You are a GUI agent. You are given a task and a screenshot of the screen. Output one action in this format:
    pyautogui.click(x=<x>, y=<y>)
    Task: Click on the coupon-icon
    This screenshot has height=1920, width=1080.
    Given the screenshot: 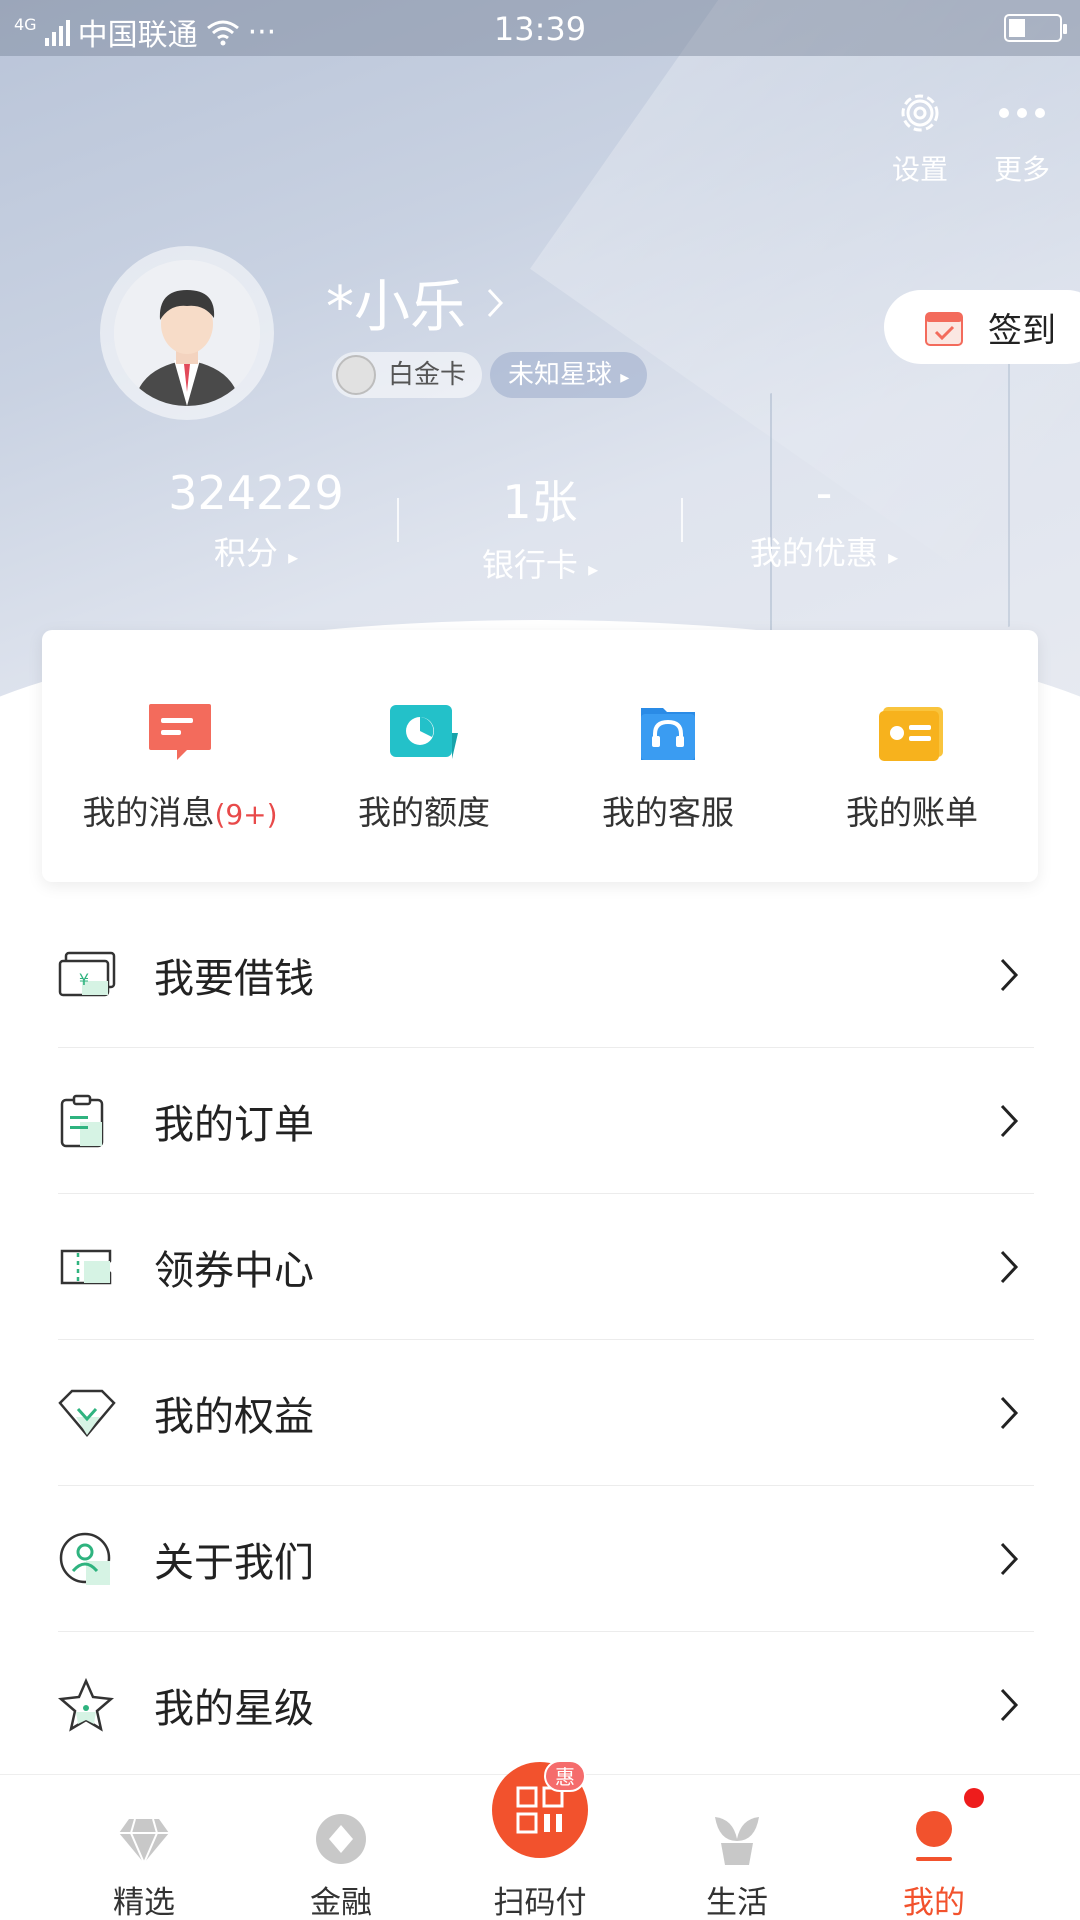 What is the action you would take?
    pyautogui.click(x=86, y=1266)
    